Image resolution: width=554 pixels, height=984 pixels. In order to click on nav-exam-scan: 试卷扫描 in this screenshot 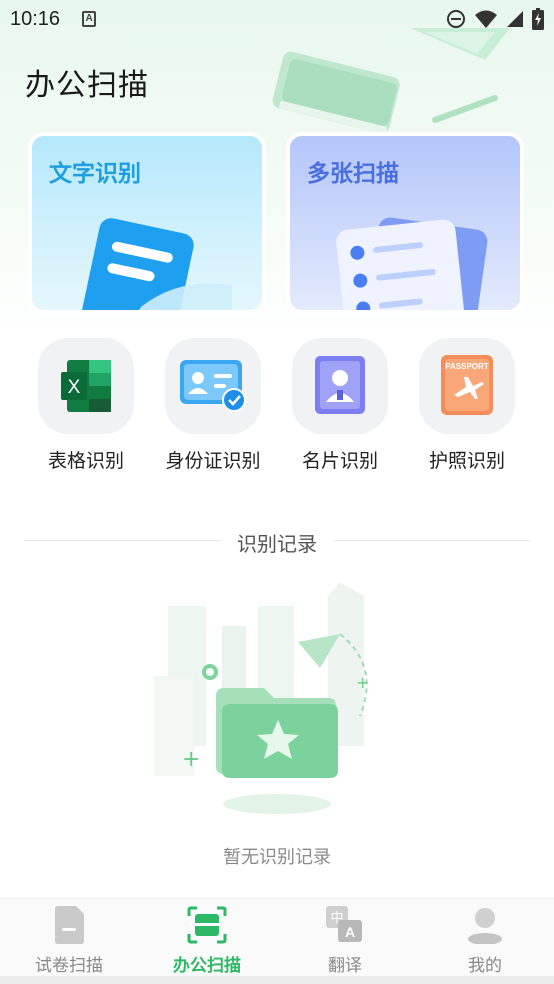, I will do `click(69, 940)`.